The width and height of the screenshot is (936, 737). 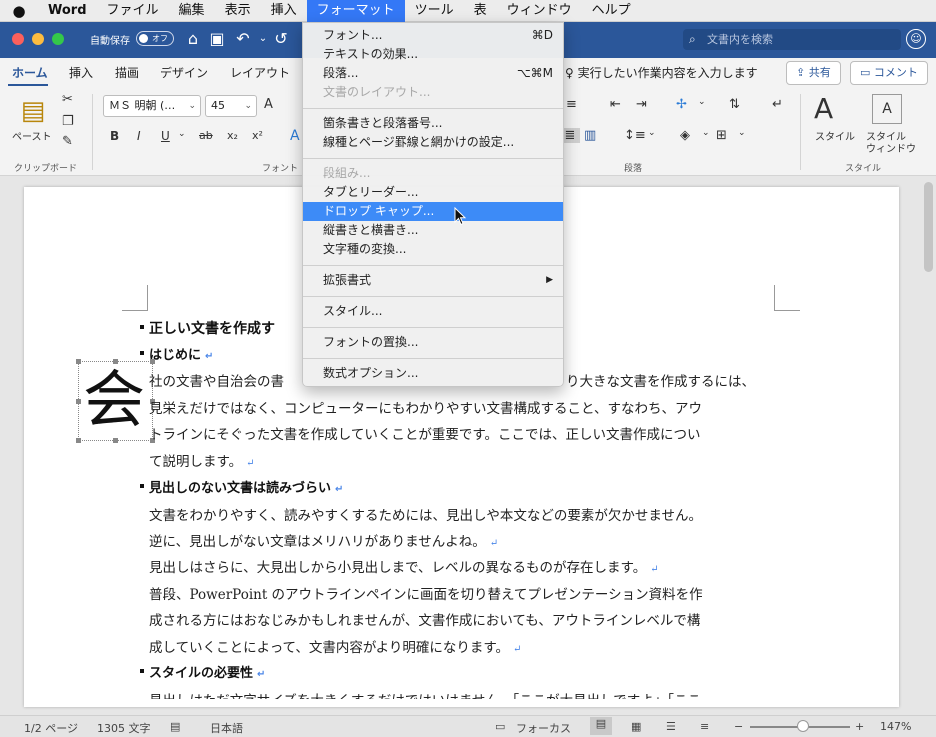 What do you see at coordinates (193, 39) in the screenshot?
I see `home-icon: ⌂` at bounding box center [193, 39].